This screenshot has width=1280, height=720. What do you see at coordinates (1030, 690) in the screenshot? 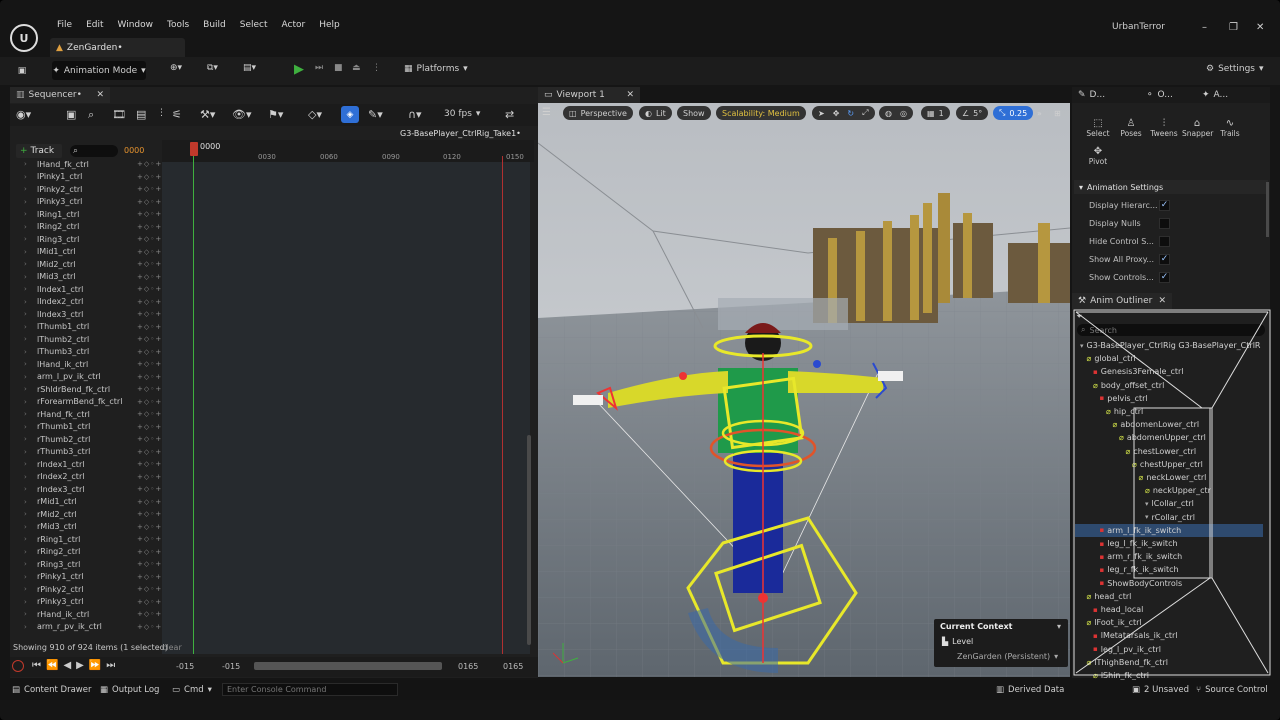
I see `derived-data-button: ▥ Derived Data` at bounding box center [1030, 690].